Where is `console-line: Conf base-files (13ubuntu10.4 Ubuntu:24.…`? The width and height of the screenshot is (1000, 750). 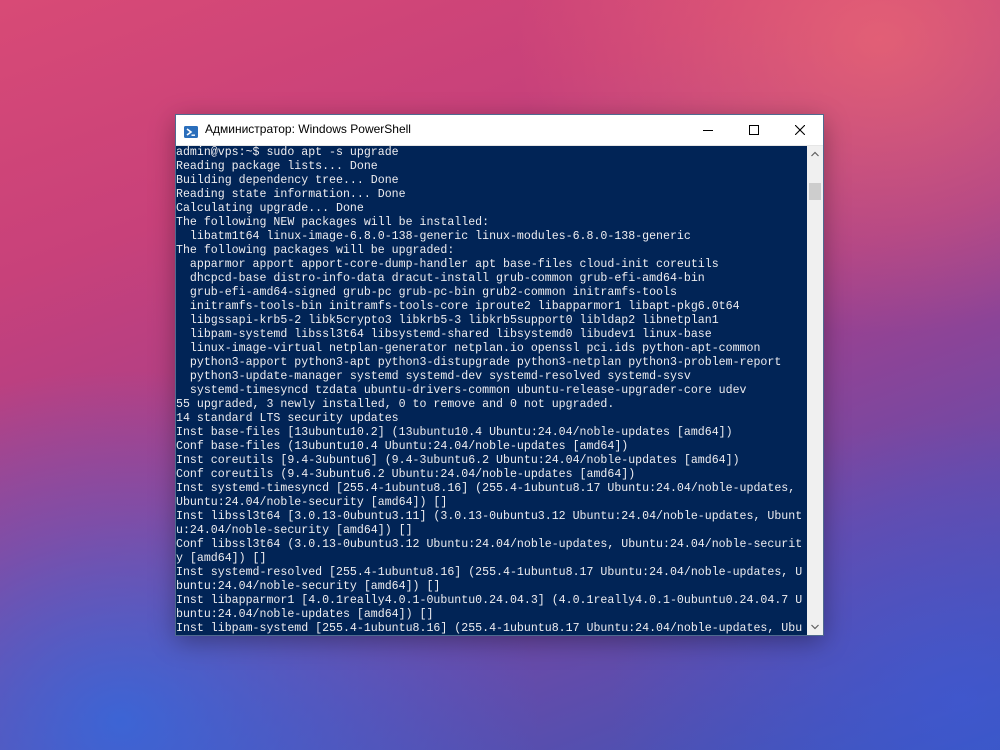
console-line: Conf base-files (13ubuntu10.4 Ubuntu:24.… is located at coordinates (402, 446).